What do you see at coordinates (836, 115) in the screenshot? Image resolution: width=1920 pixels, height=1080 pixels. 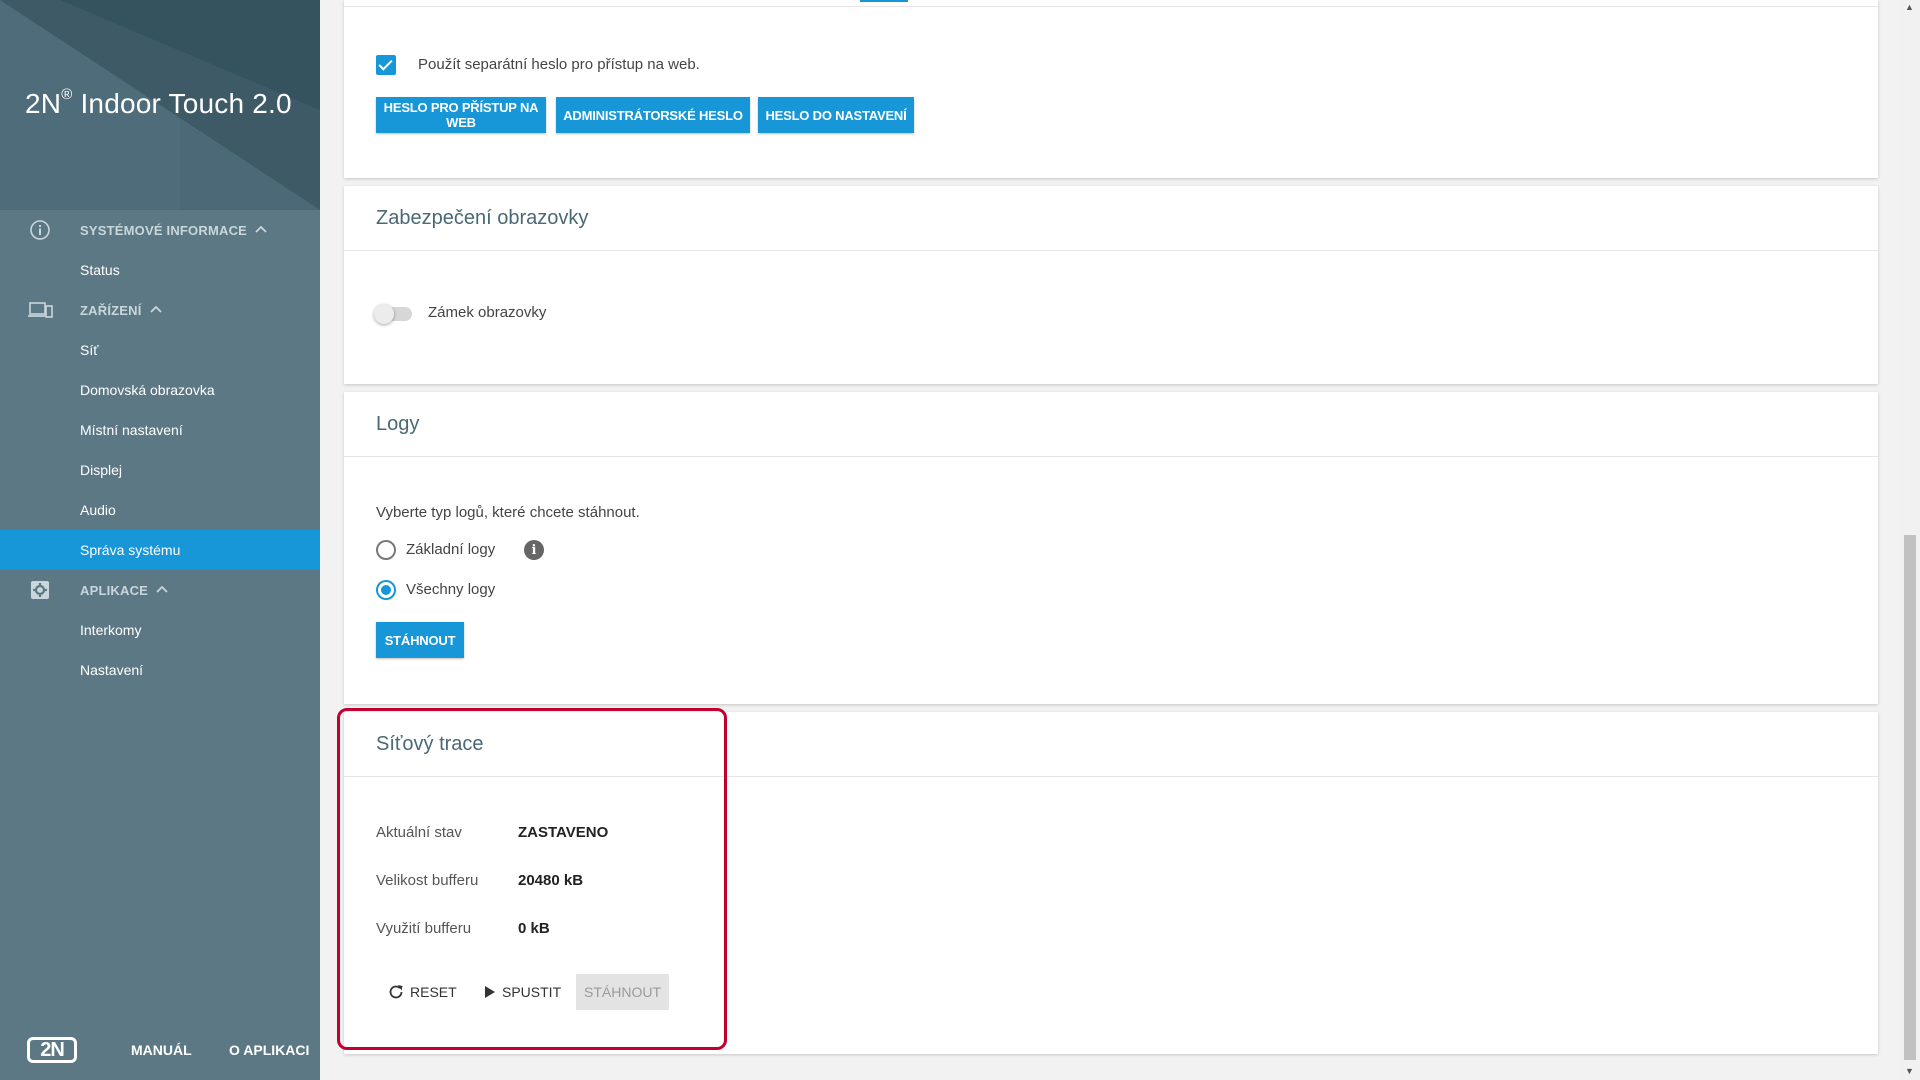 I see `settings-password-button: Heslo do nastavení` at bounding box center [836, 115].